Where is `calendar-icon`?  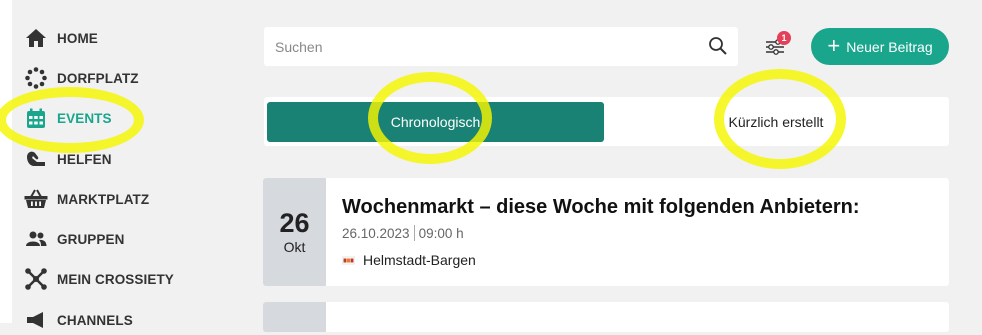 calendar-icon is located at coordinates (36, 118).